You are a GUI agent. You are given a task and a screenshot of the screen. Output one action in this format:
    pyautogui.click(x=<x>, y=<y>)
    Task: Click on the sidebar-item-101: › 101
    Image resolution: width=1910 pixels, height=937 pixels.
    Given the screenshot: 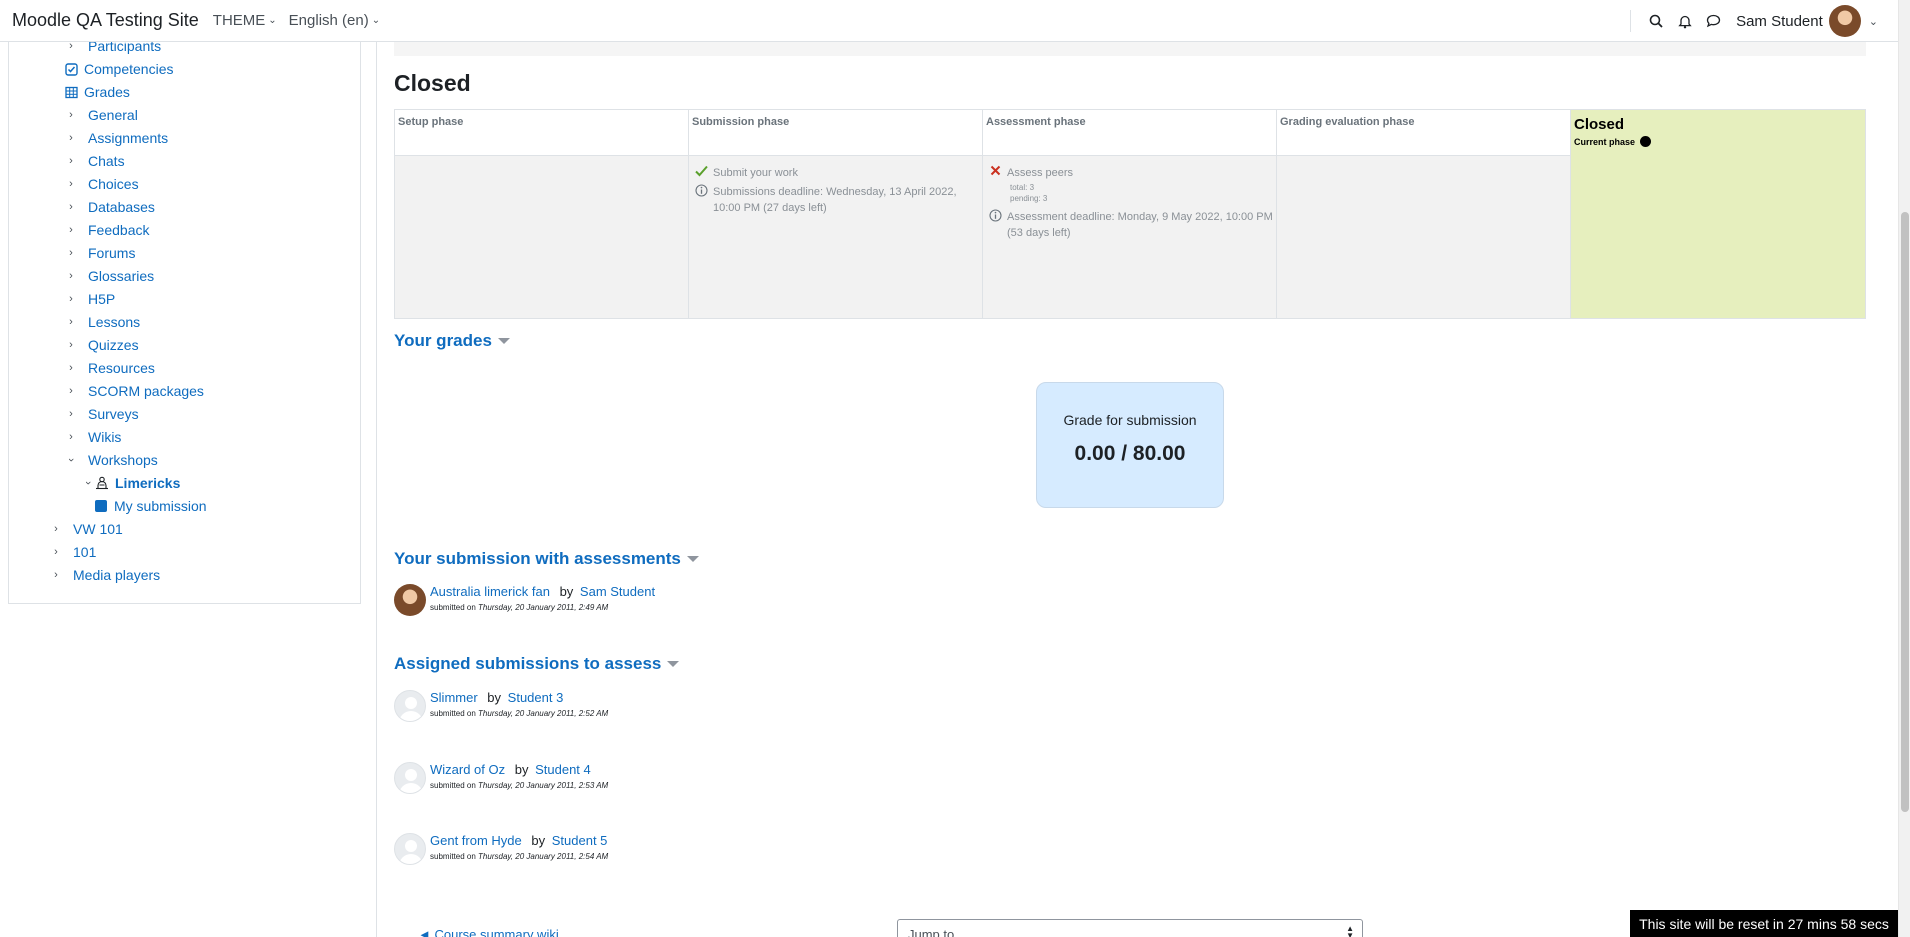 What is the action you would take?
    pyautogui.click(x=73, y=552)
    